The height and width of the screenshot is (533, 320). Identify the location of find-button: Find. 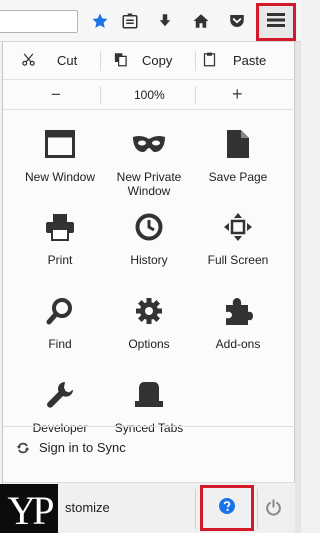
(60, 329).